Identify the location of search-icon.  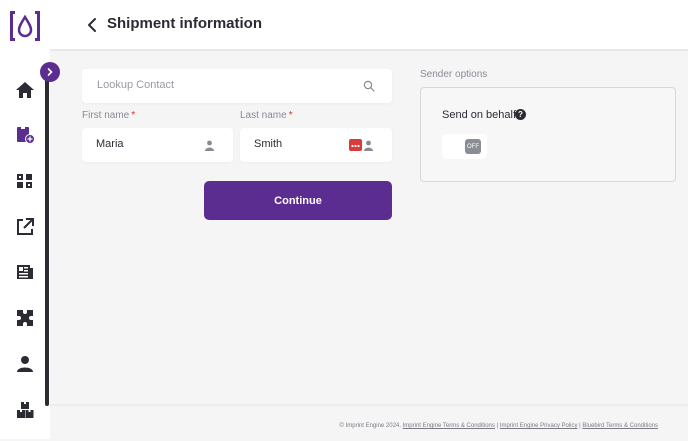
(369, 86).